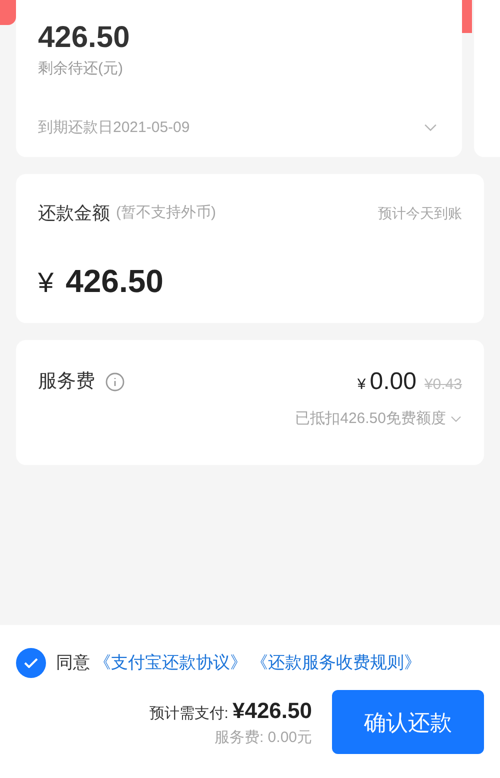 This screenshot has height=778, width=500. What do you see at coordinates (408, 722) in the screenshot?
I see `confirm-button: 确认还款` at bounding box center [408, 722].